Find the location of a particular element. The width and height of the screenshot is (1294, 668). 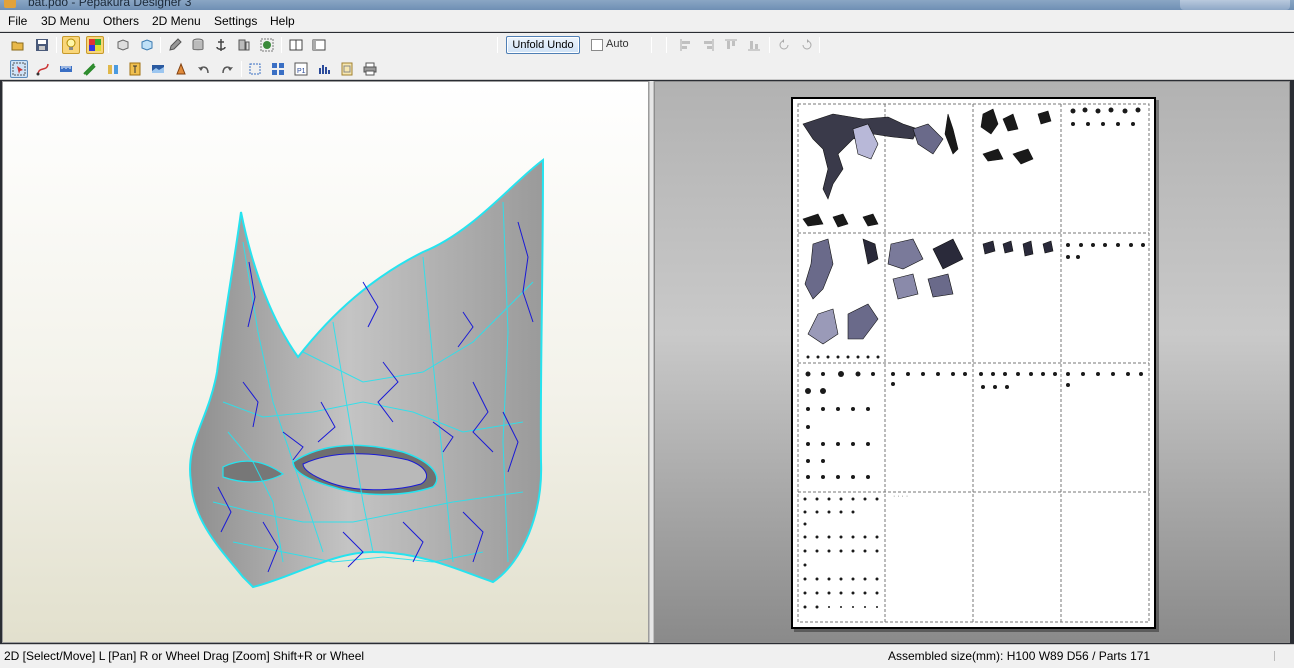

menu-file: File is located at coordinates (17, 21).